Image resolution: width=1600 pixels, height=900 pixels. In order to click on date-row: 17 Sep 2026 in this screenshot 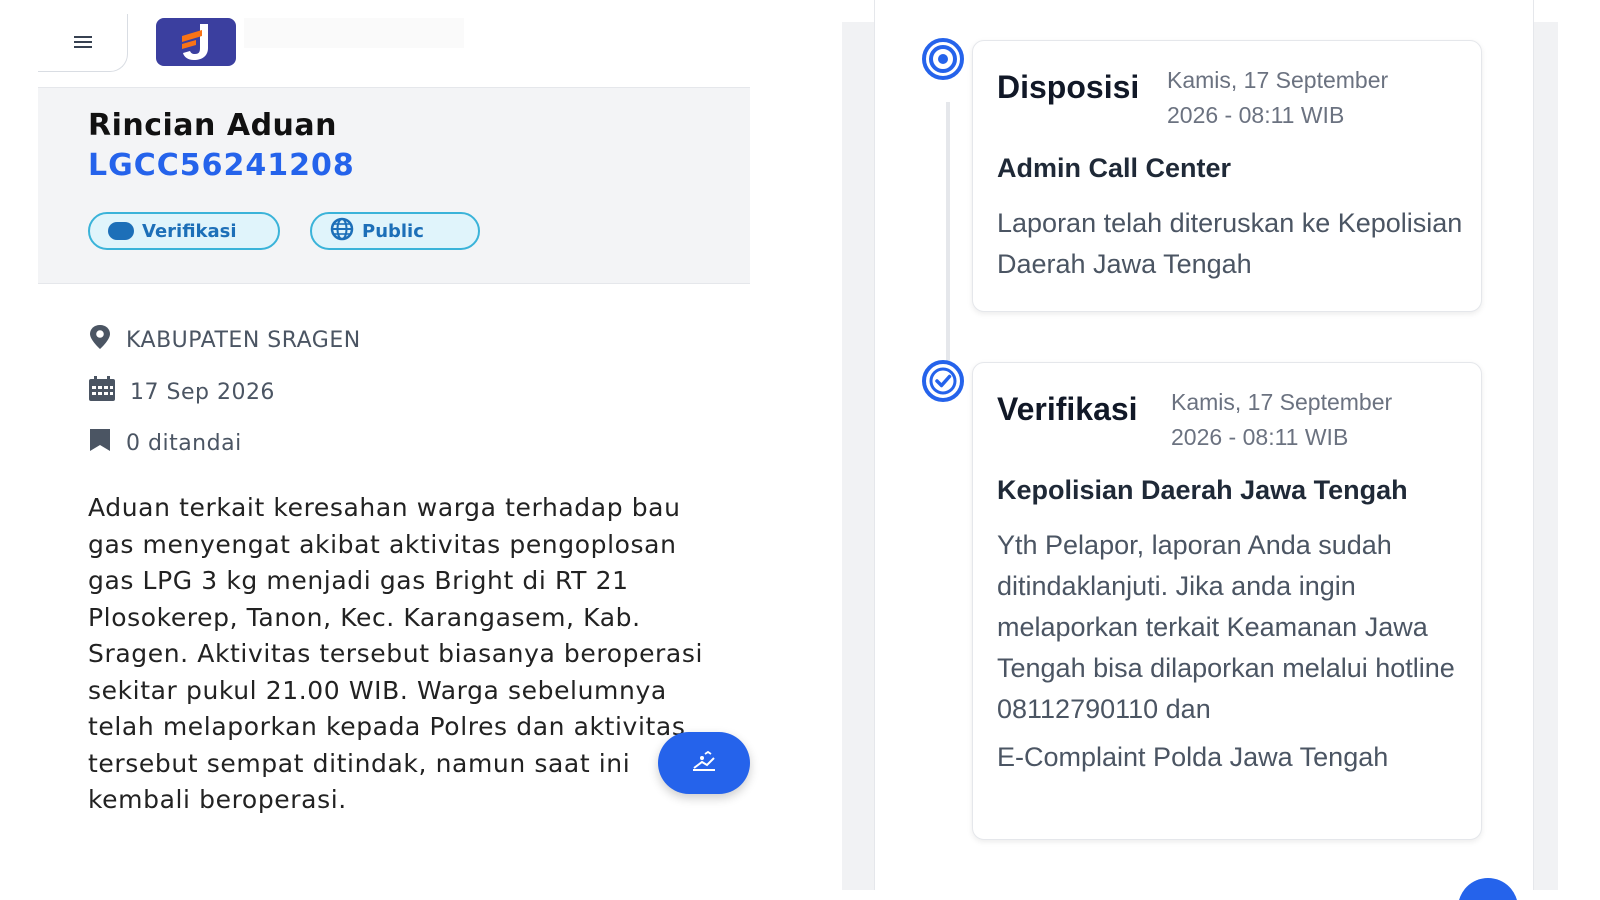, I will do `click(181, 392)`.